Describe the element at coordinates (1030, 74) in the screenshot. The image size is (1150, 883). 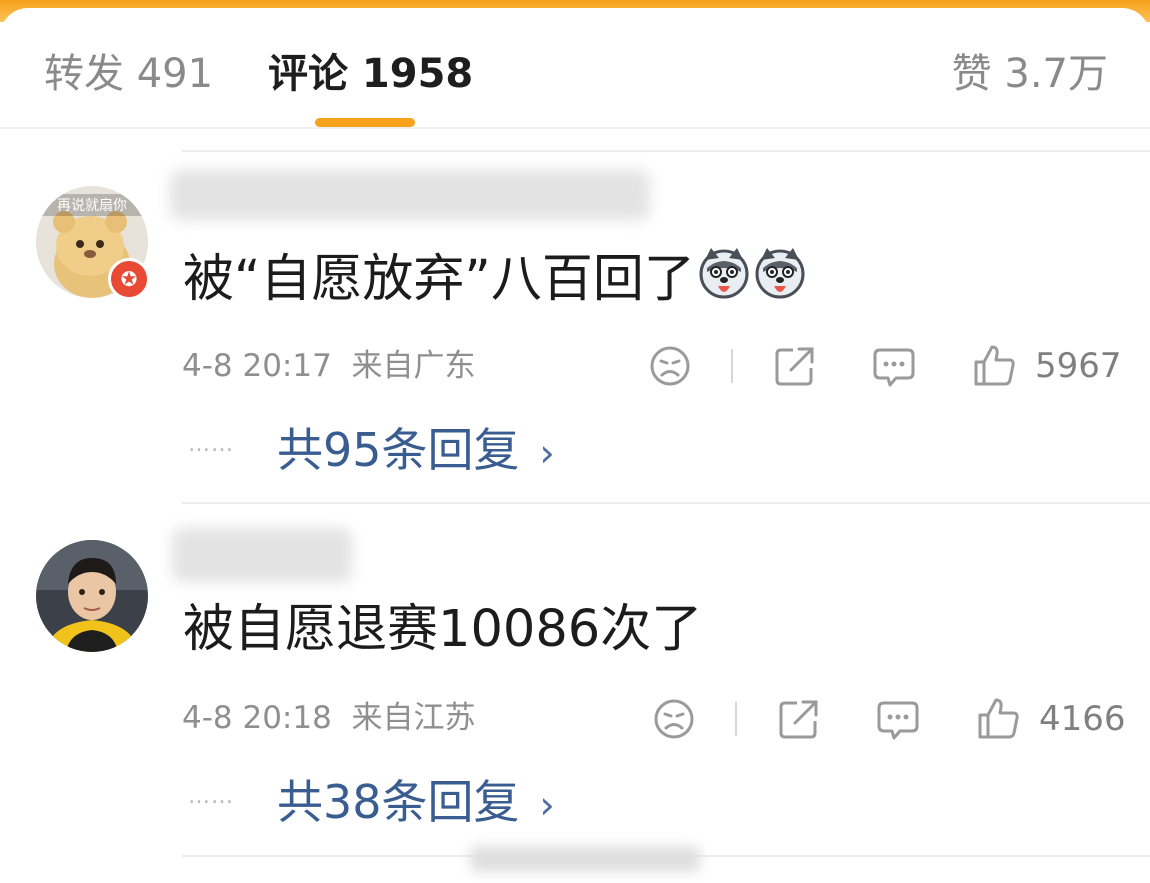
I see `tab-likes: 赞 3.7万` at that location.